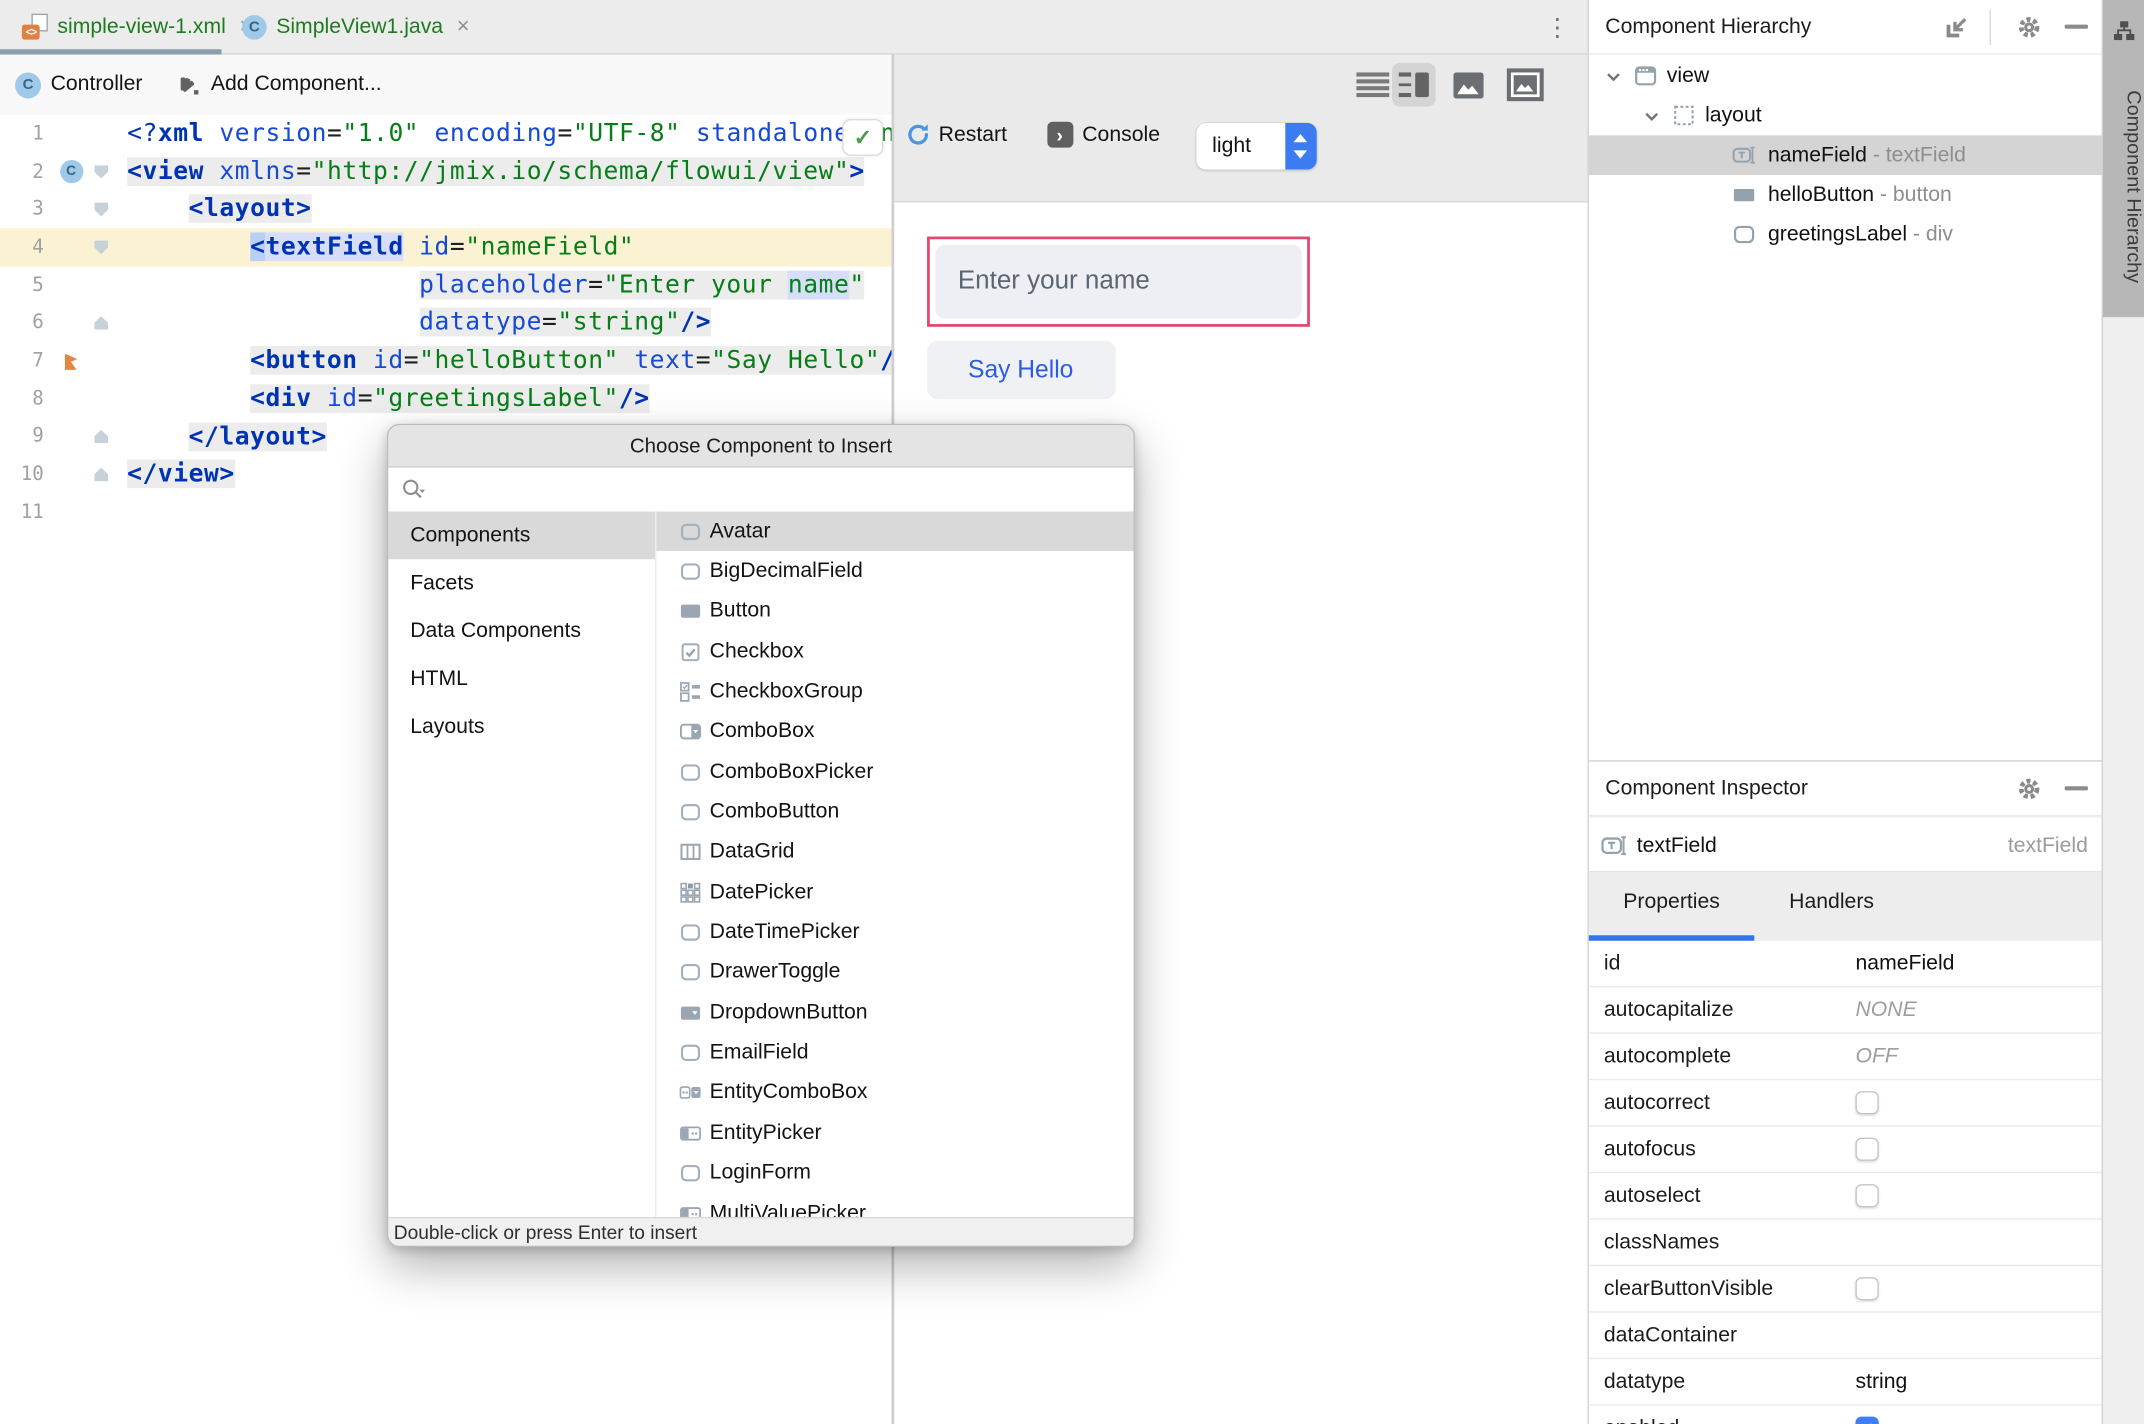  What do you see at coordinates (863, 137) in the screenshot?
I see `inspections-ok-widget: ✓` at bounding box center [863, 137].